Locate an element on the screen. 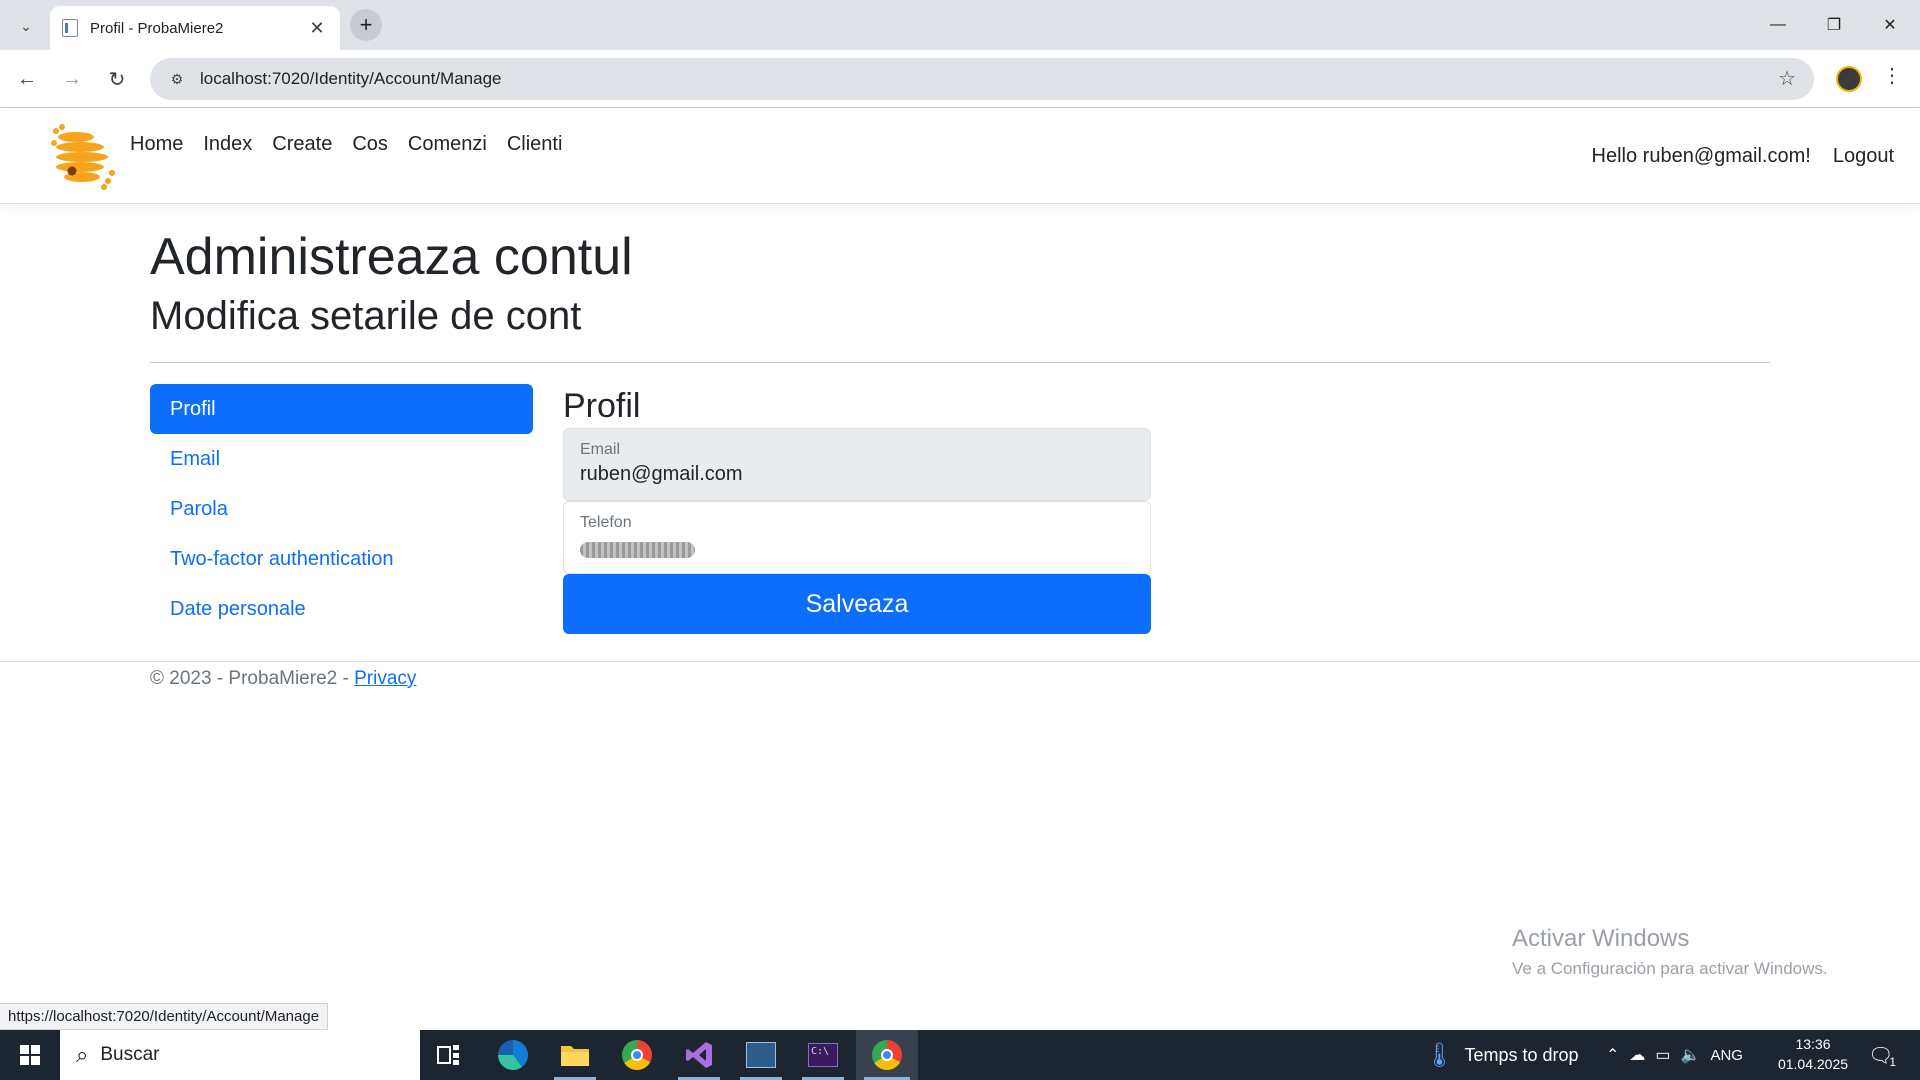 The height and width of the screenshot is (1080, 1920). window-close-icon: ✕ is located at coordinates (1890, 25).